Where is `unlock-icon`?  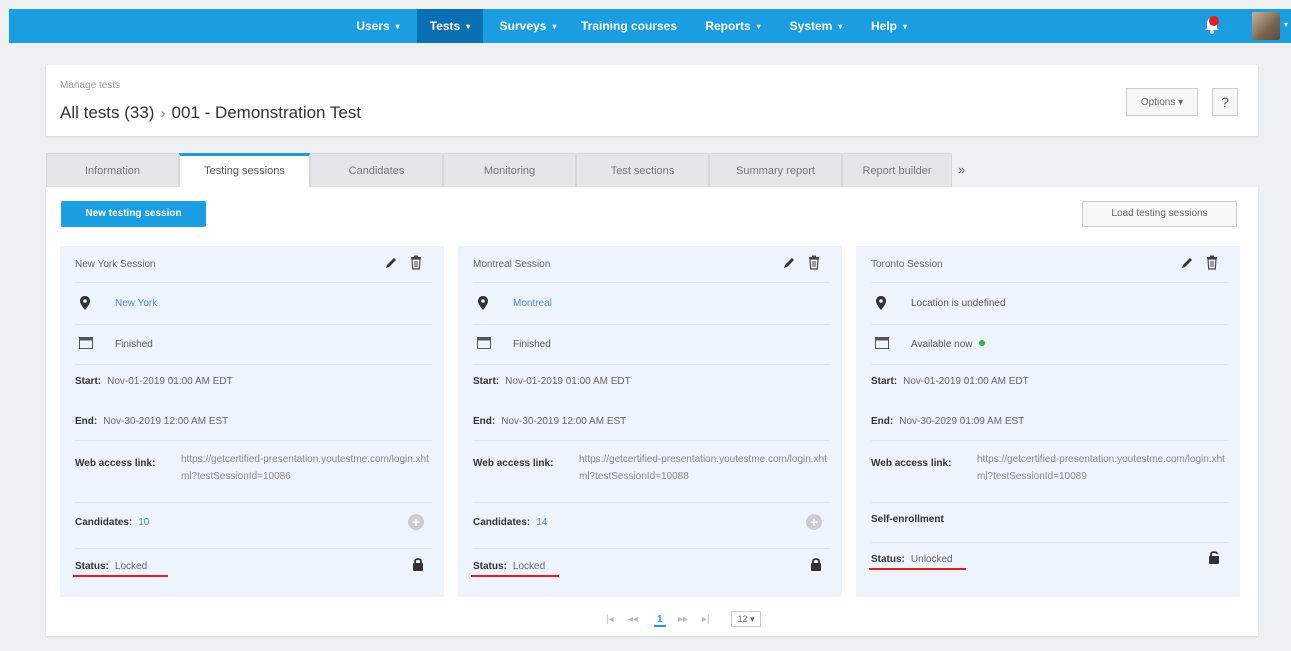
unlock-icon is located at coordinates (1214, 557).